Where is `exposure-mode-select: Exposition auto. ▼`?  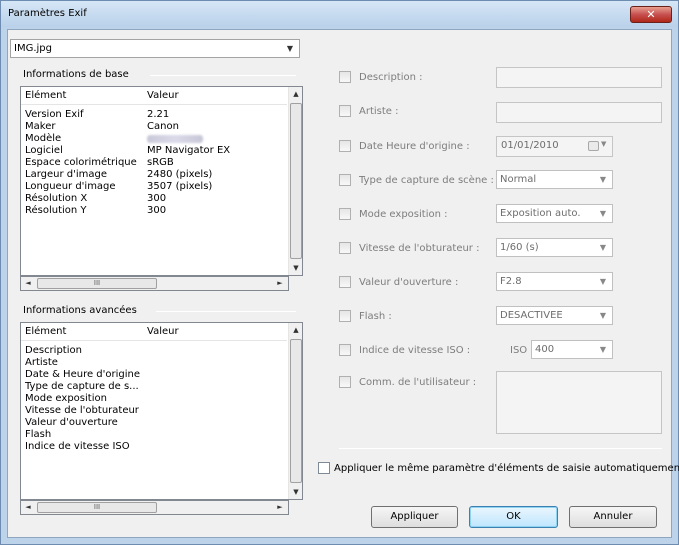
exposure-mode-select: Exposition auto. ▼ is located at coordinates (554, 213).